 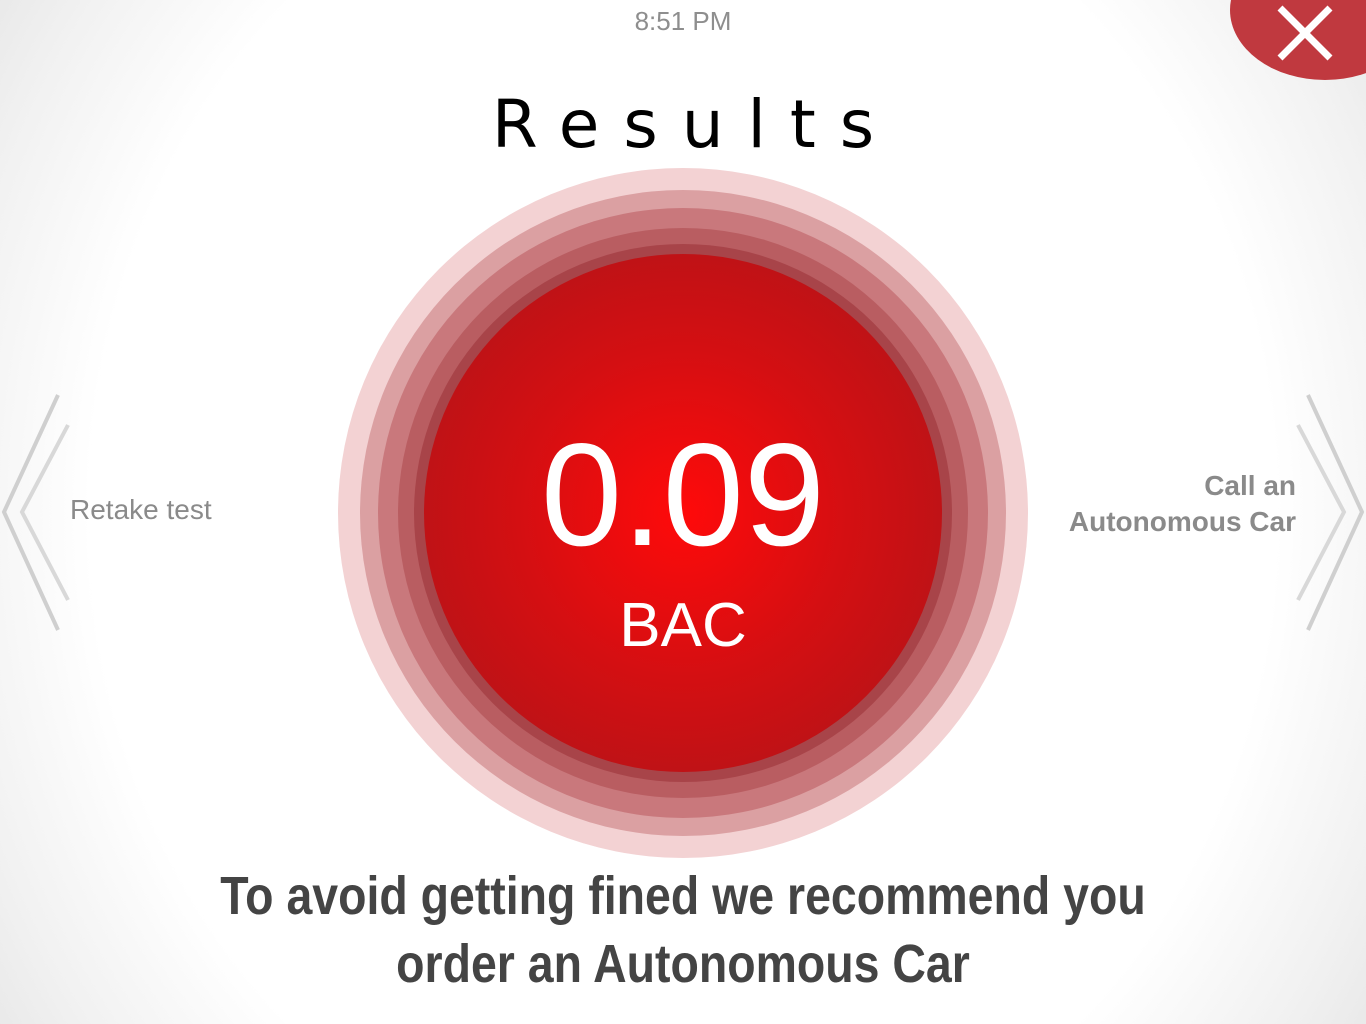 I want to click on close-button, so click(x=1298, y=40).